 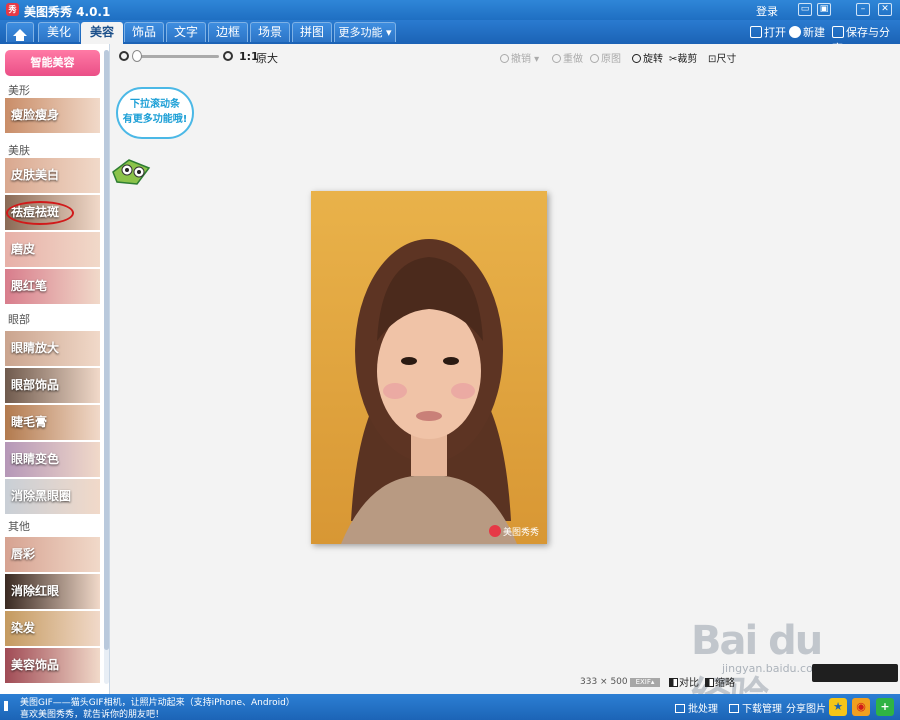 I want to click on feature-smooth-skin: 磨皮, so click(x=52, y=249).